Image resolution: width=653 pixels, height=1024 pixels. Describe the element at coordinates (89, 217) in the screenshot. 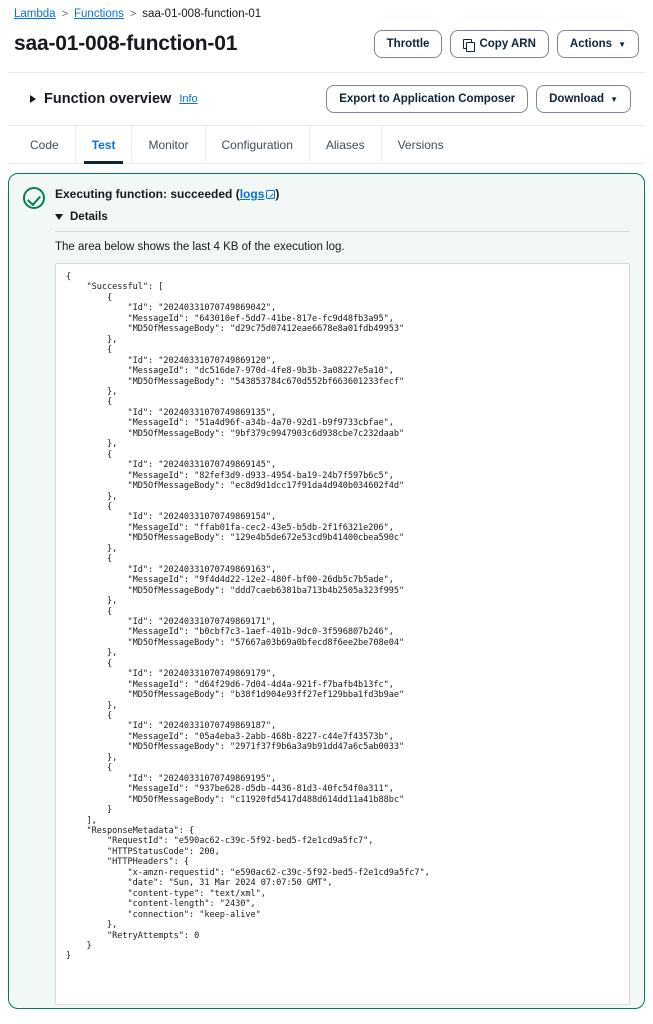

I see `details-label: Details` at that location.